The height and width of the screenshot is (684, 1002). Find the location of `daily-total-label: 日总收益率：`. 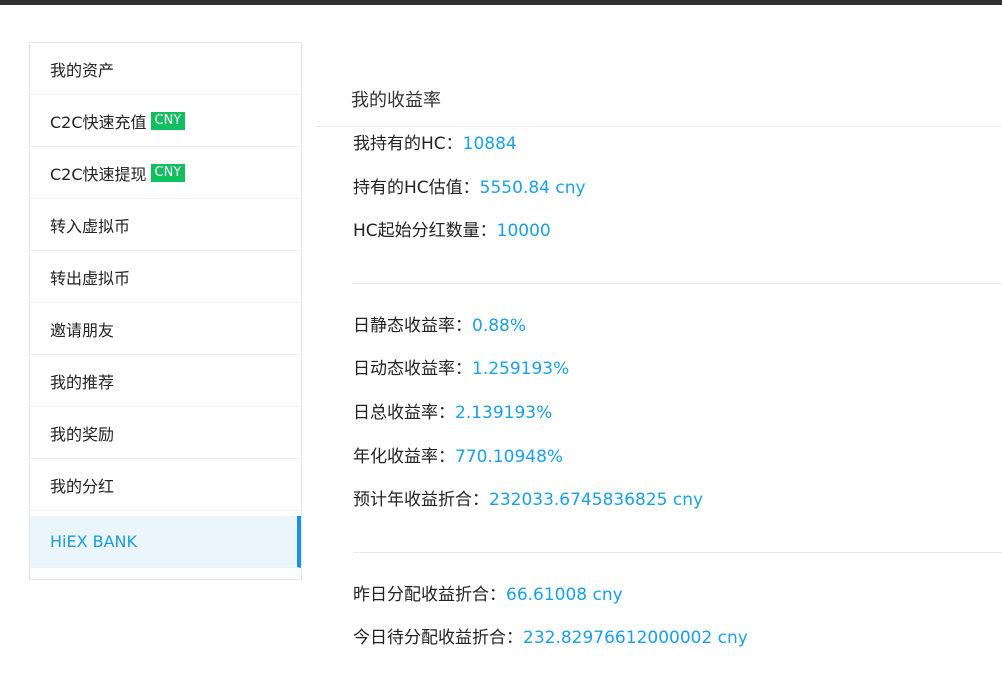

daily-total-label: 日总收益率： is located at coordinates (404, 413).